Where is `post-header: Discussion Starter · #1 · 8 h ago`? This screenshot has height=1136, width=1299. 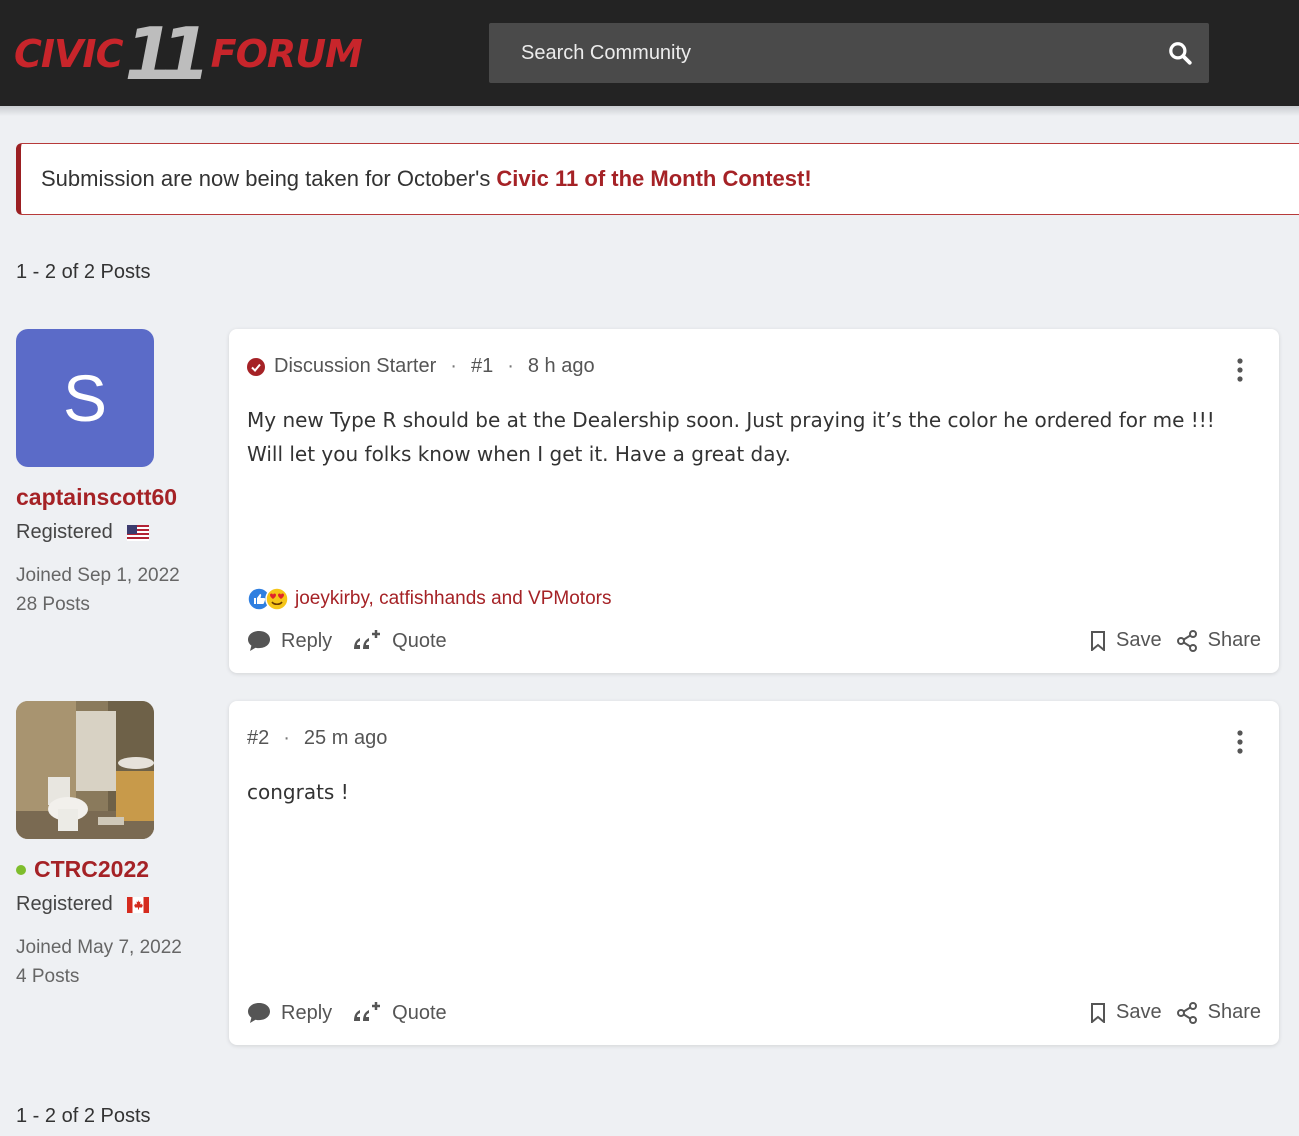
post-header: Discussion Starter · #1 · 8 h ago is located at coordinates (421, 366).